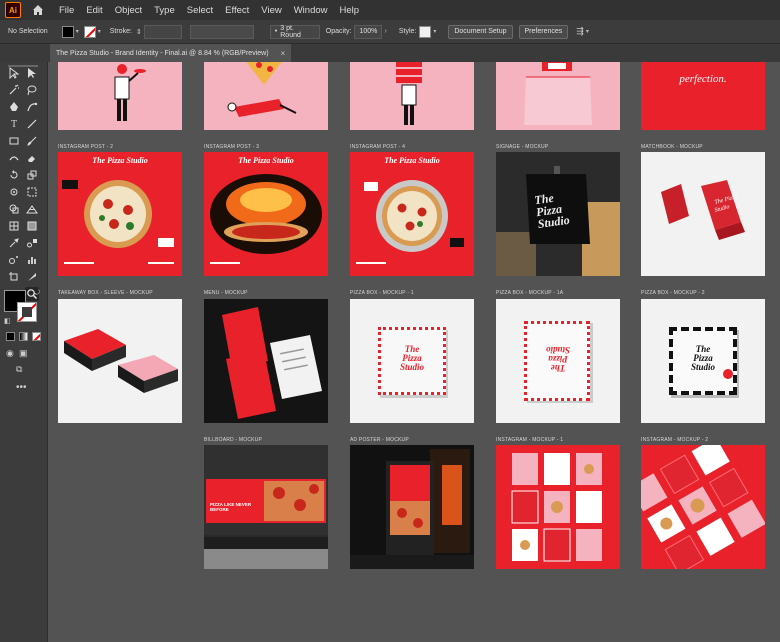 Image resolution: width=780 pixels, height=642 pixels. I want to click on menu-file: File, so click(66, 10).